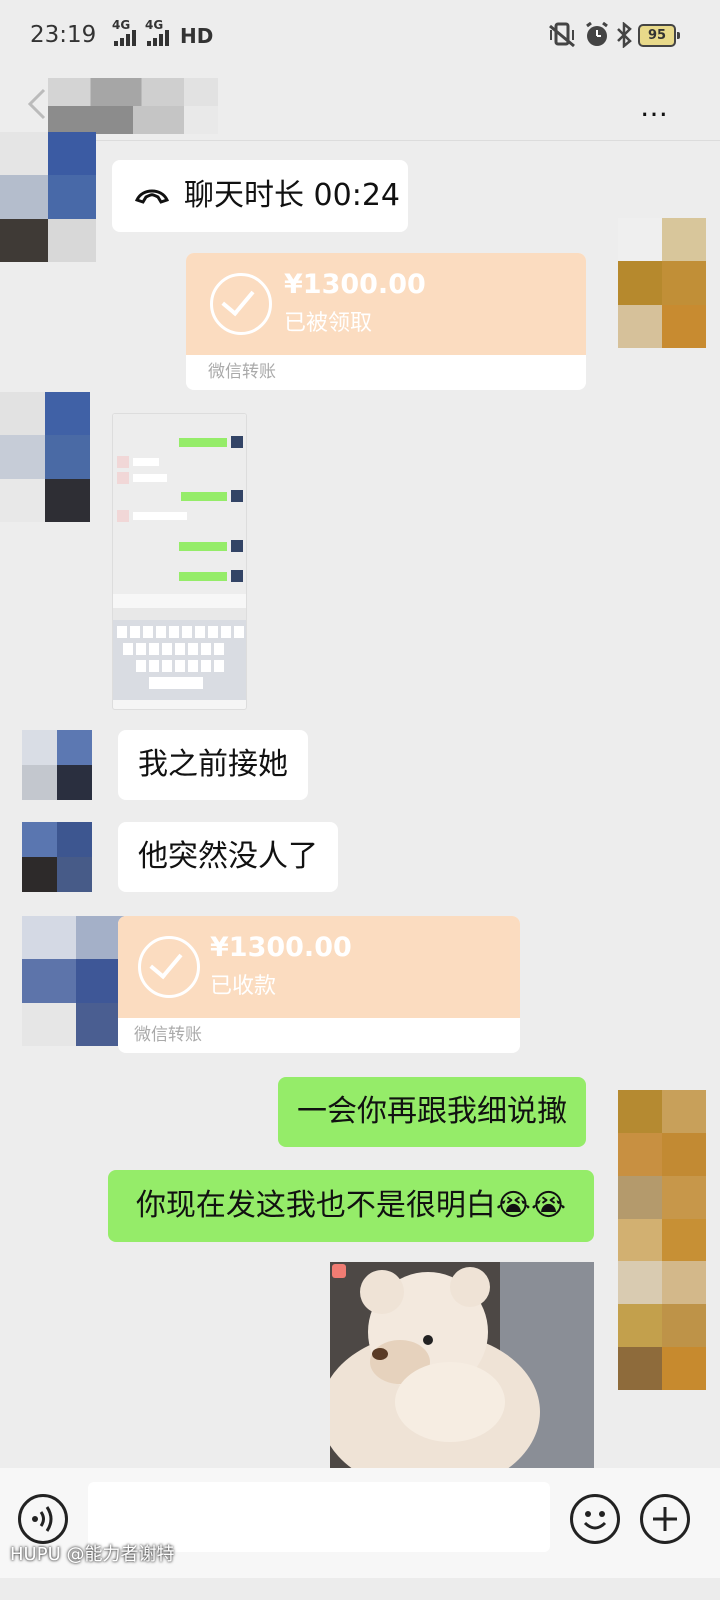 This screenshot has height=1600, width=720. I want to click on message-bubble-received: 他突然没人了, so click(228, 857).